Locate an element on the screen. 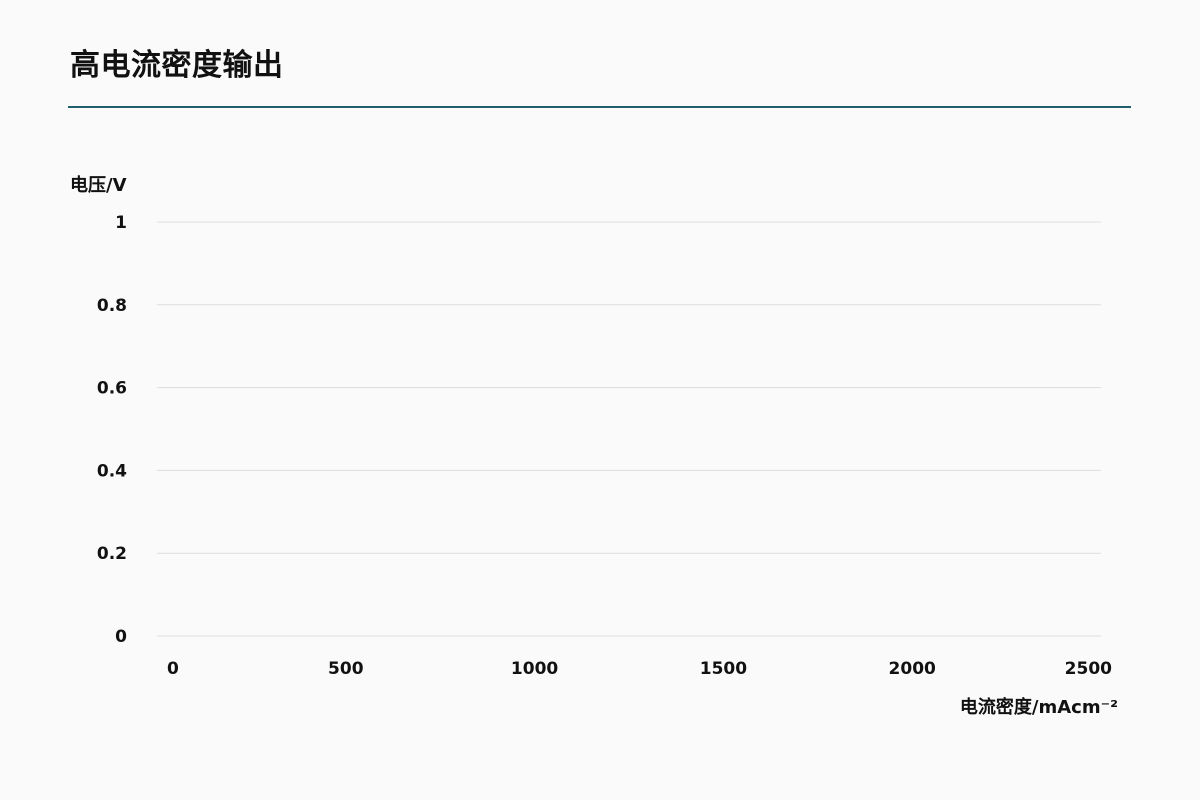 The width and height of the screenshot is (1200, 800). y-axis-ticks: 1 0.8 0.6 0.4 0.2 0 is located at coordinates (112, 430).